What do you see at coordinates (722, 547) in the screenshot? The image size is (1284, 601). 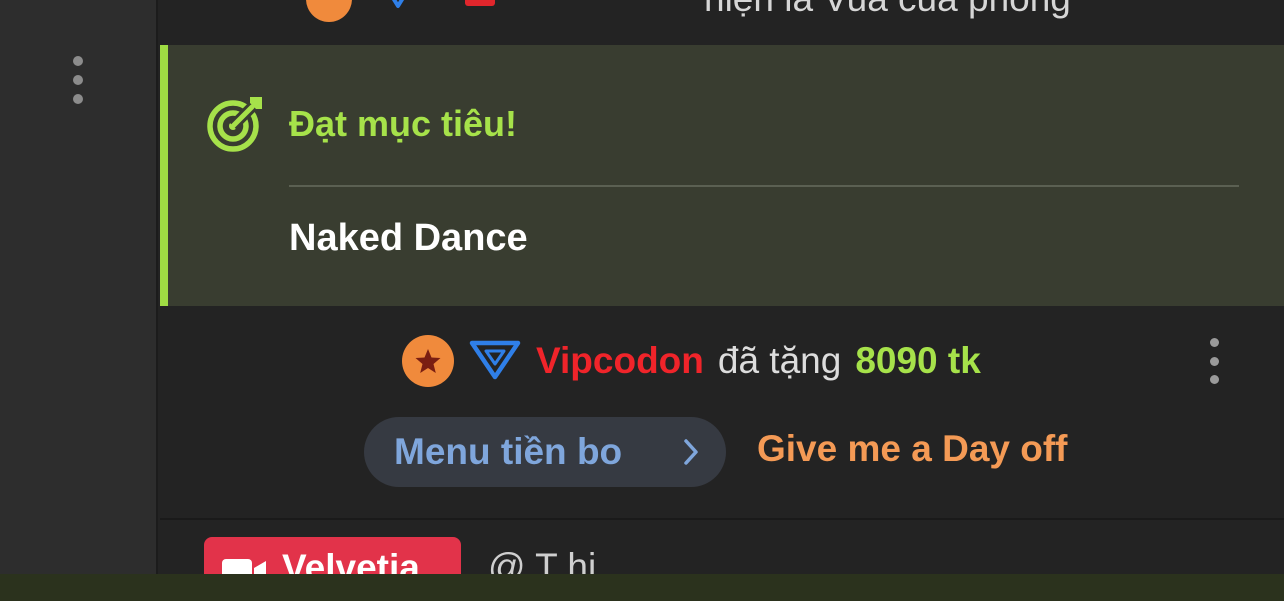 I see `user-message: Velvetia @ T hi` at bounding box center [722, 547].